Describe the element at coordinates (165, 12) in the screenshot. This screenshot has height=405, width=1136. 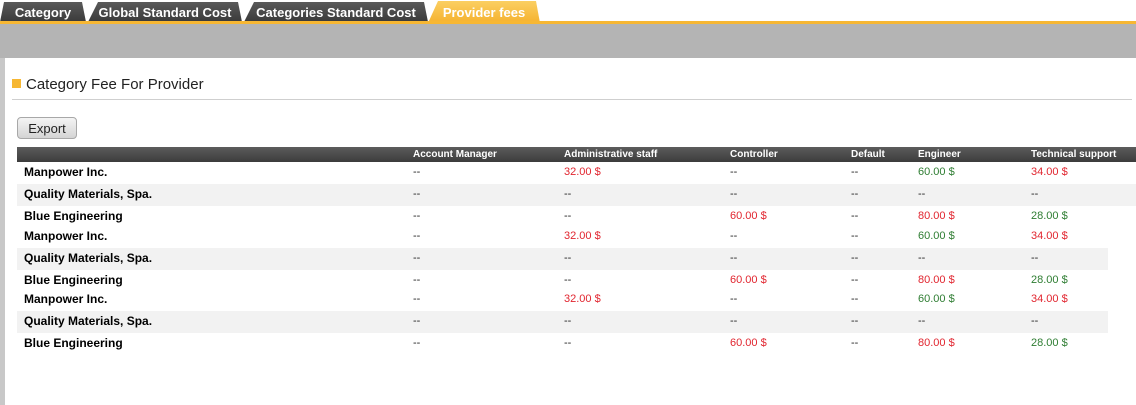
I see `tab-global-standard-cost: Global Standard Cost` at that location.